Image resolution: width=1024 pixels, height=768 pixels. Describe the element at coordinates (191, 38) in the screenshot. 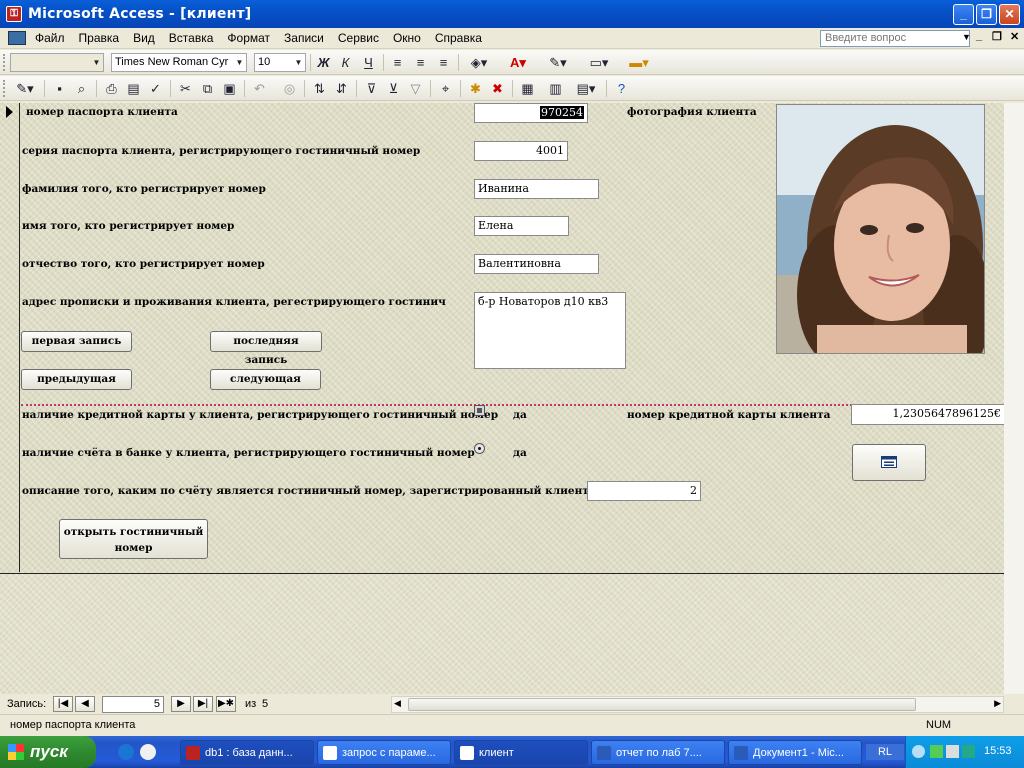

I see `menu-insert: Вставка` at that location.